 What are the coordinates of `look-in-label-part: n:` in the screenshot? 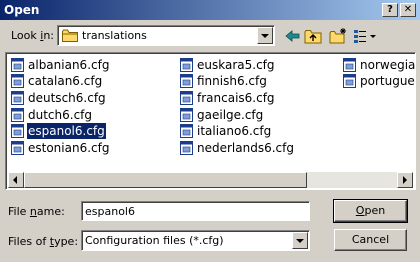 It's located at (49, 35).